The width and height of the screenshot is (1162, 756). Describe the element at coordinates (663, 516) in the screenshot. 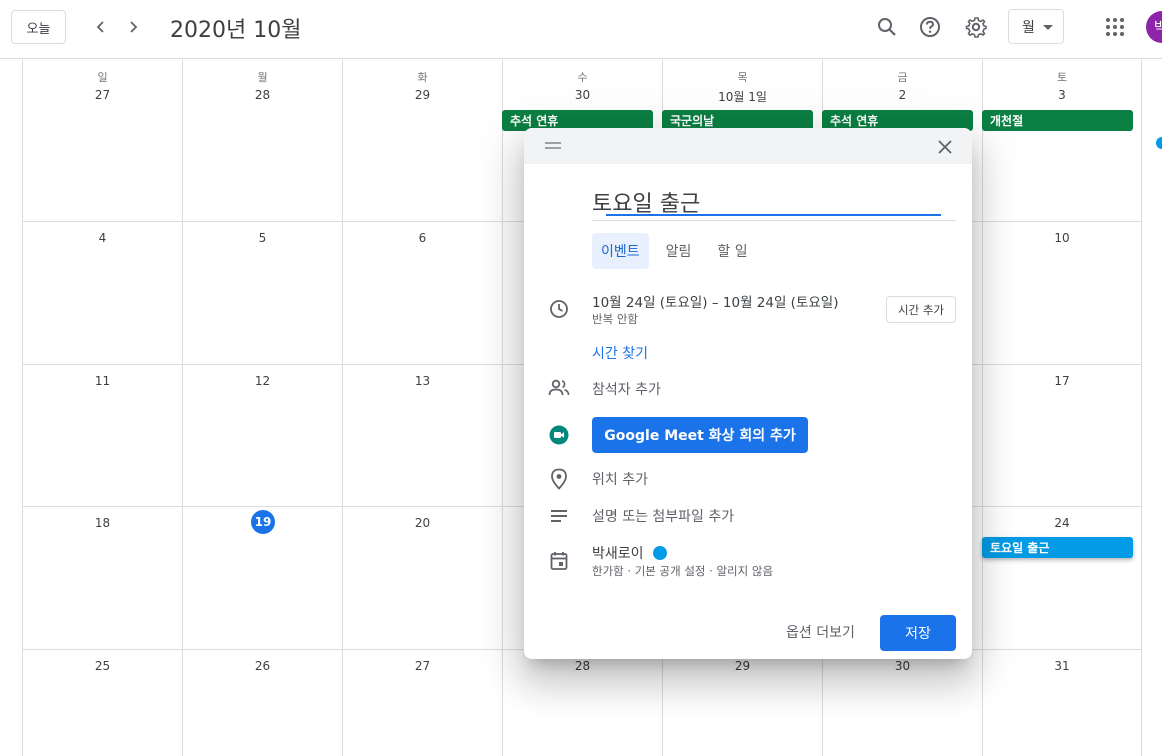

I see `add-description-field: 설명 또는 첨부파일 추가` at that location.